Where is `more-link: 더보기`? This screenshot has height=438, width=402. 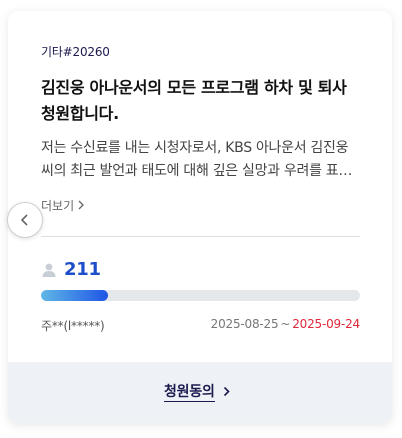
more-link: 더보기 is located at coordinates (63, 205).